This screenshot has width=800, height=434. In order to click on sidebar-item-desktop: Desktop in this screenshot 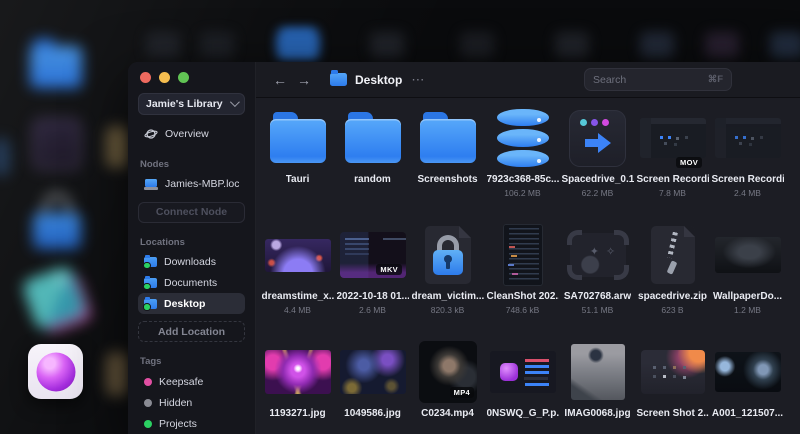, I will do `click(191, 304)`.